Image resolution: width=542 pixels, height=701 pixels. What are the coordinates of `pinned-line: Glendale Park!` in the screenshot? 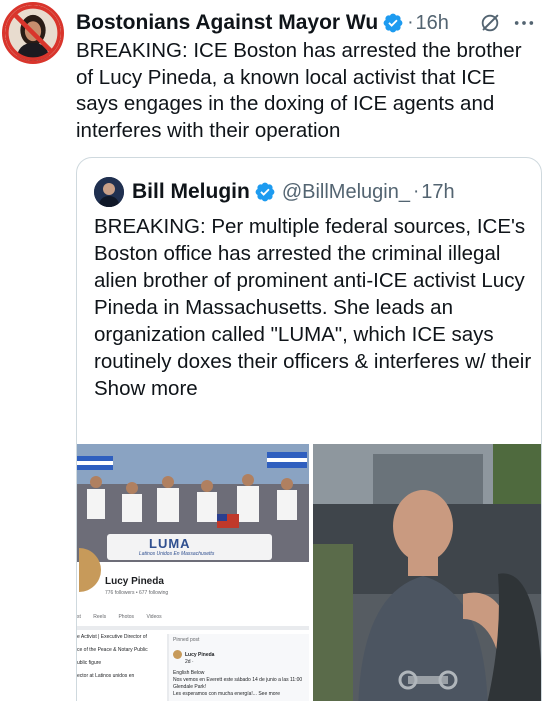 It's located at (190, 687).